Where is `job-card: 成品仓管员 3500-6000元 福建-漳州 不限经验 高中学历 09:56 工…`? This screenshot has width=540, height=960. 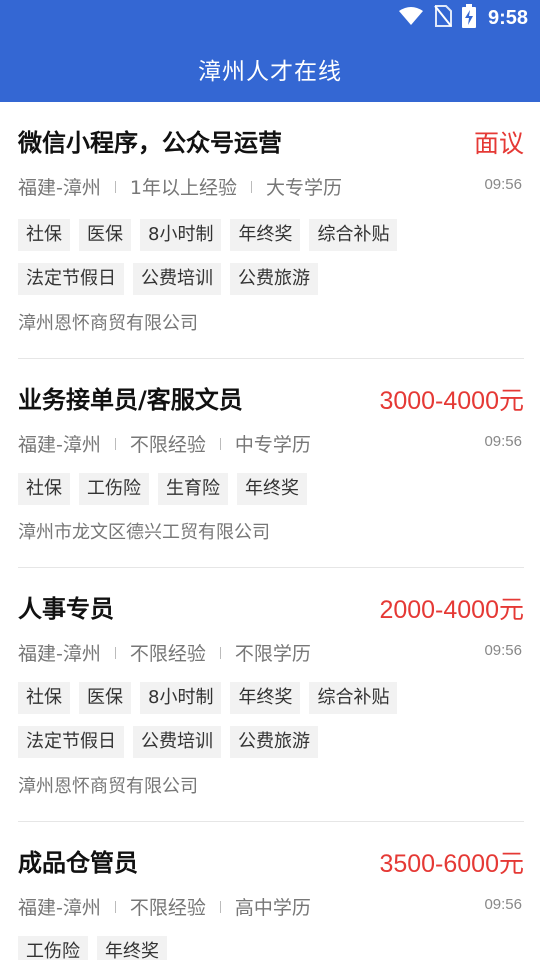
job-card: 成品仓管员 3500-6000元 福建-漳州 不限经验 高中学历 09:56 工… is located at coordinates (271, 891).